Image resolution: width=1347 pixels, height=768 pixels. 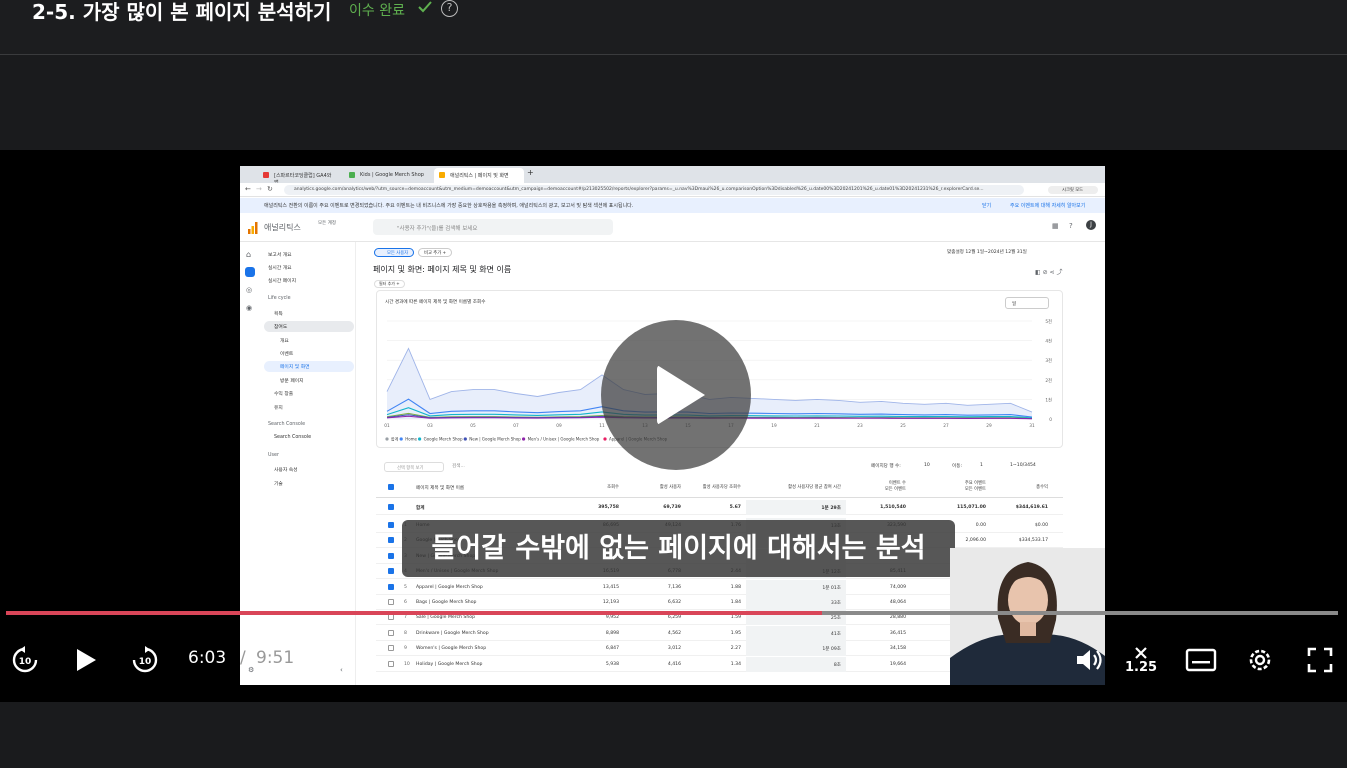 What do you see at coordinates (835, 619) in the screenshot?
I see `row-value: 25초` at bounding box center [835, 619].